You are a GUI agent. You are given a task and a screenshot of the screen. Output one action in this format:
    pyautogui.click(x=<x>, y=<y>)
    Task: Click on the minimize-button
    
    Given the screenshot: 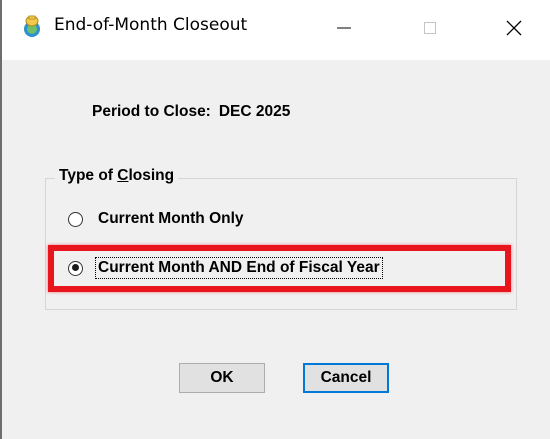 What is the action you would take?
    pyautogui.click(x=344, y=28)
    